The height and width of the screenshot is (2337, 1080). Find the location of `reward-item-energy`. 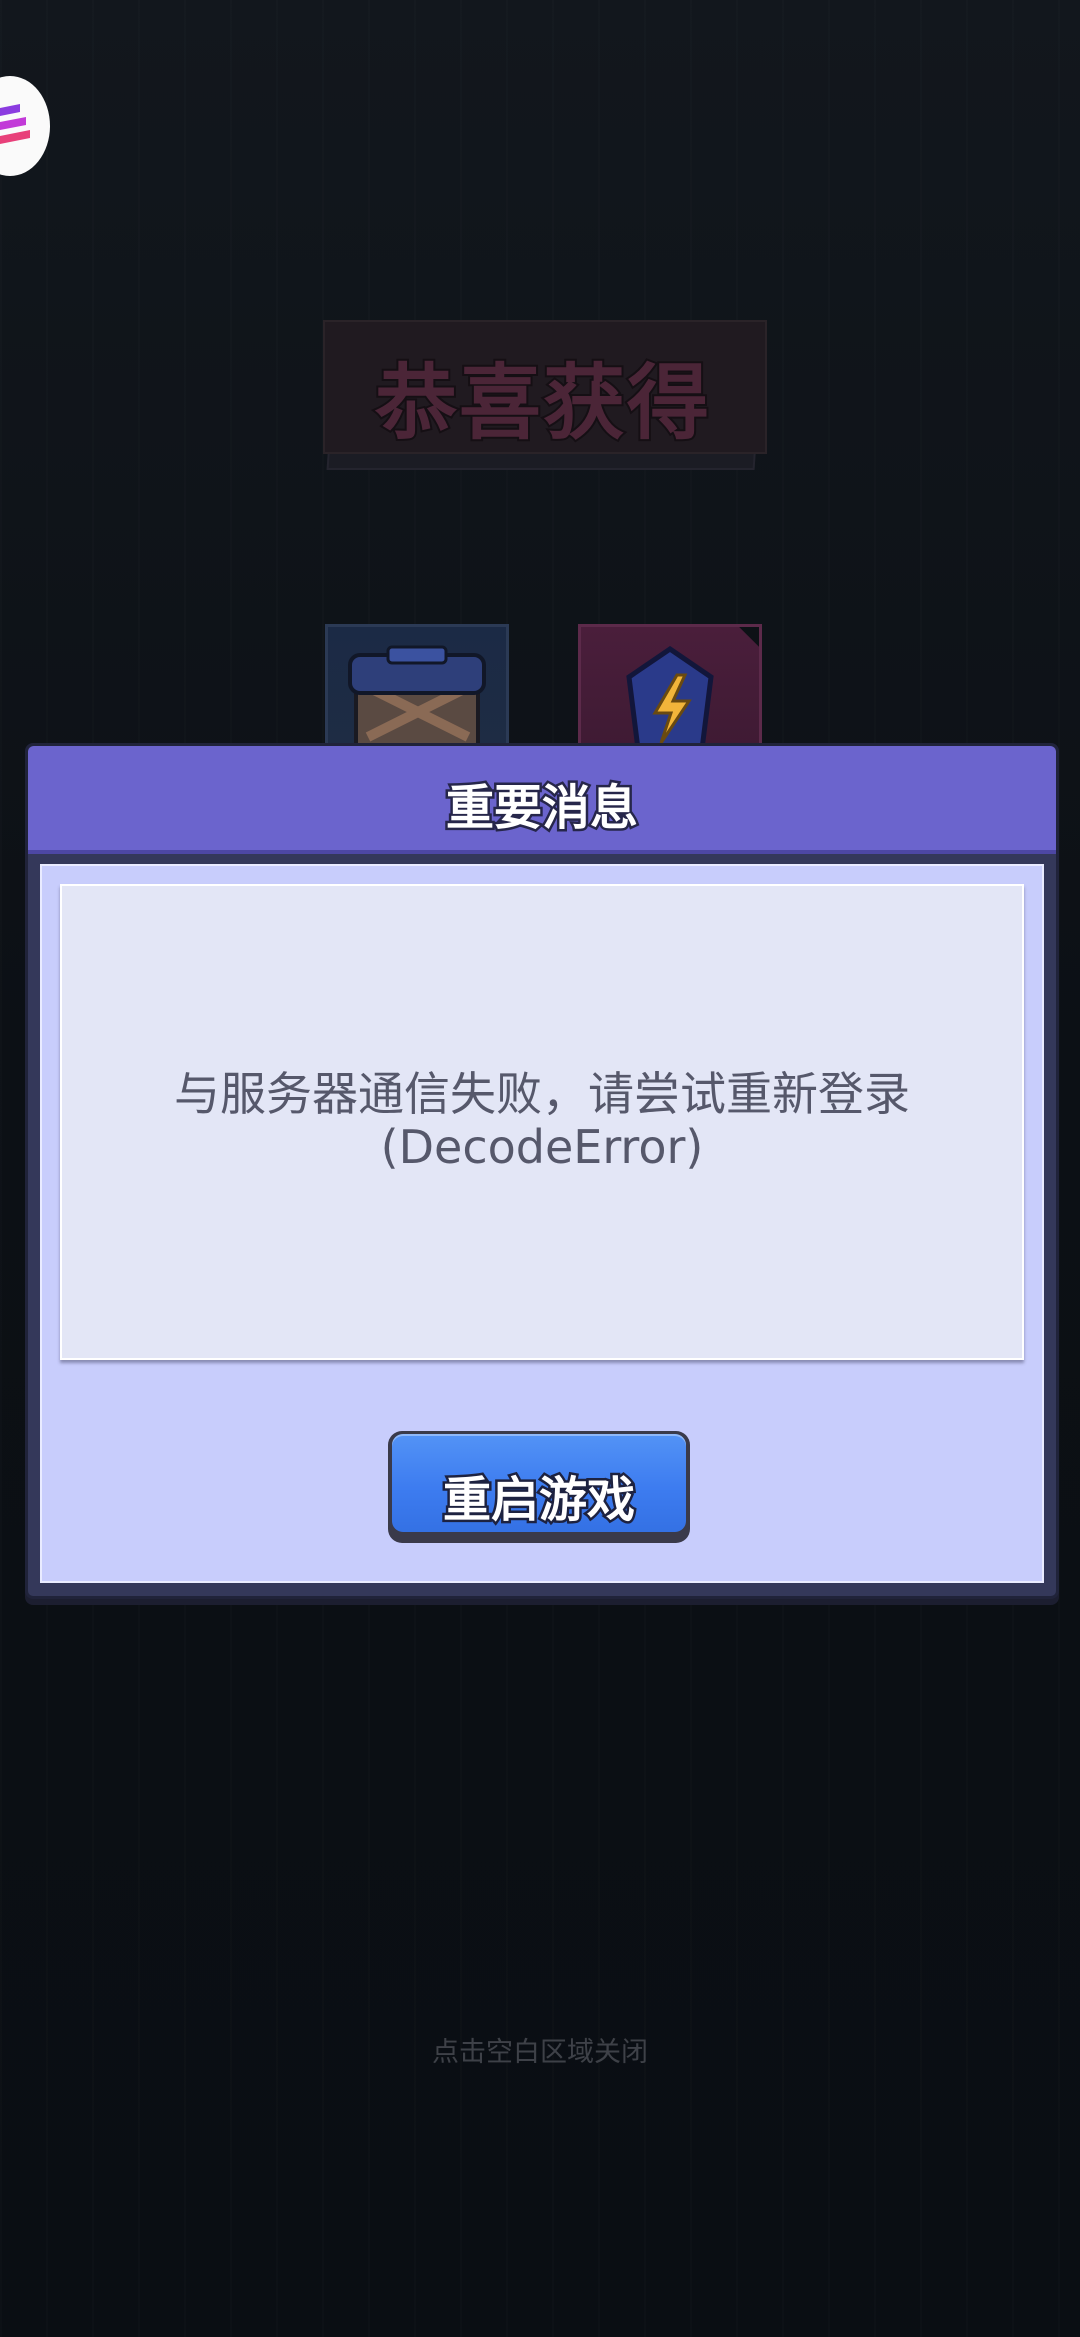

reward-item-energy is located at coordinates (670, 690).